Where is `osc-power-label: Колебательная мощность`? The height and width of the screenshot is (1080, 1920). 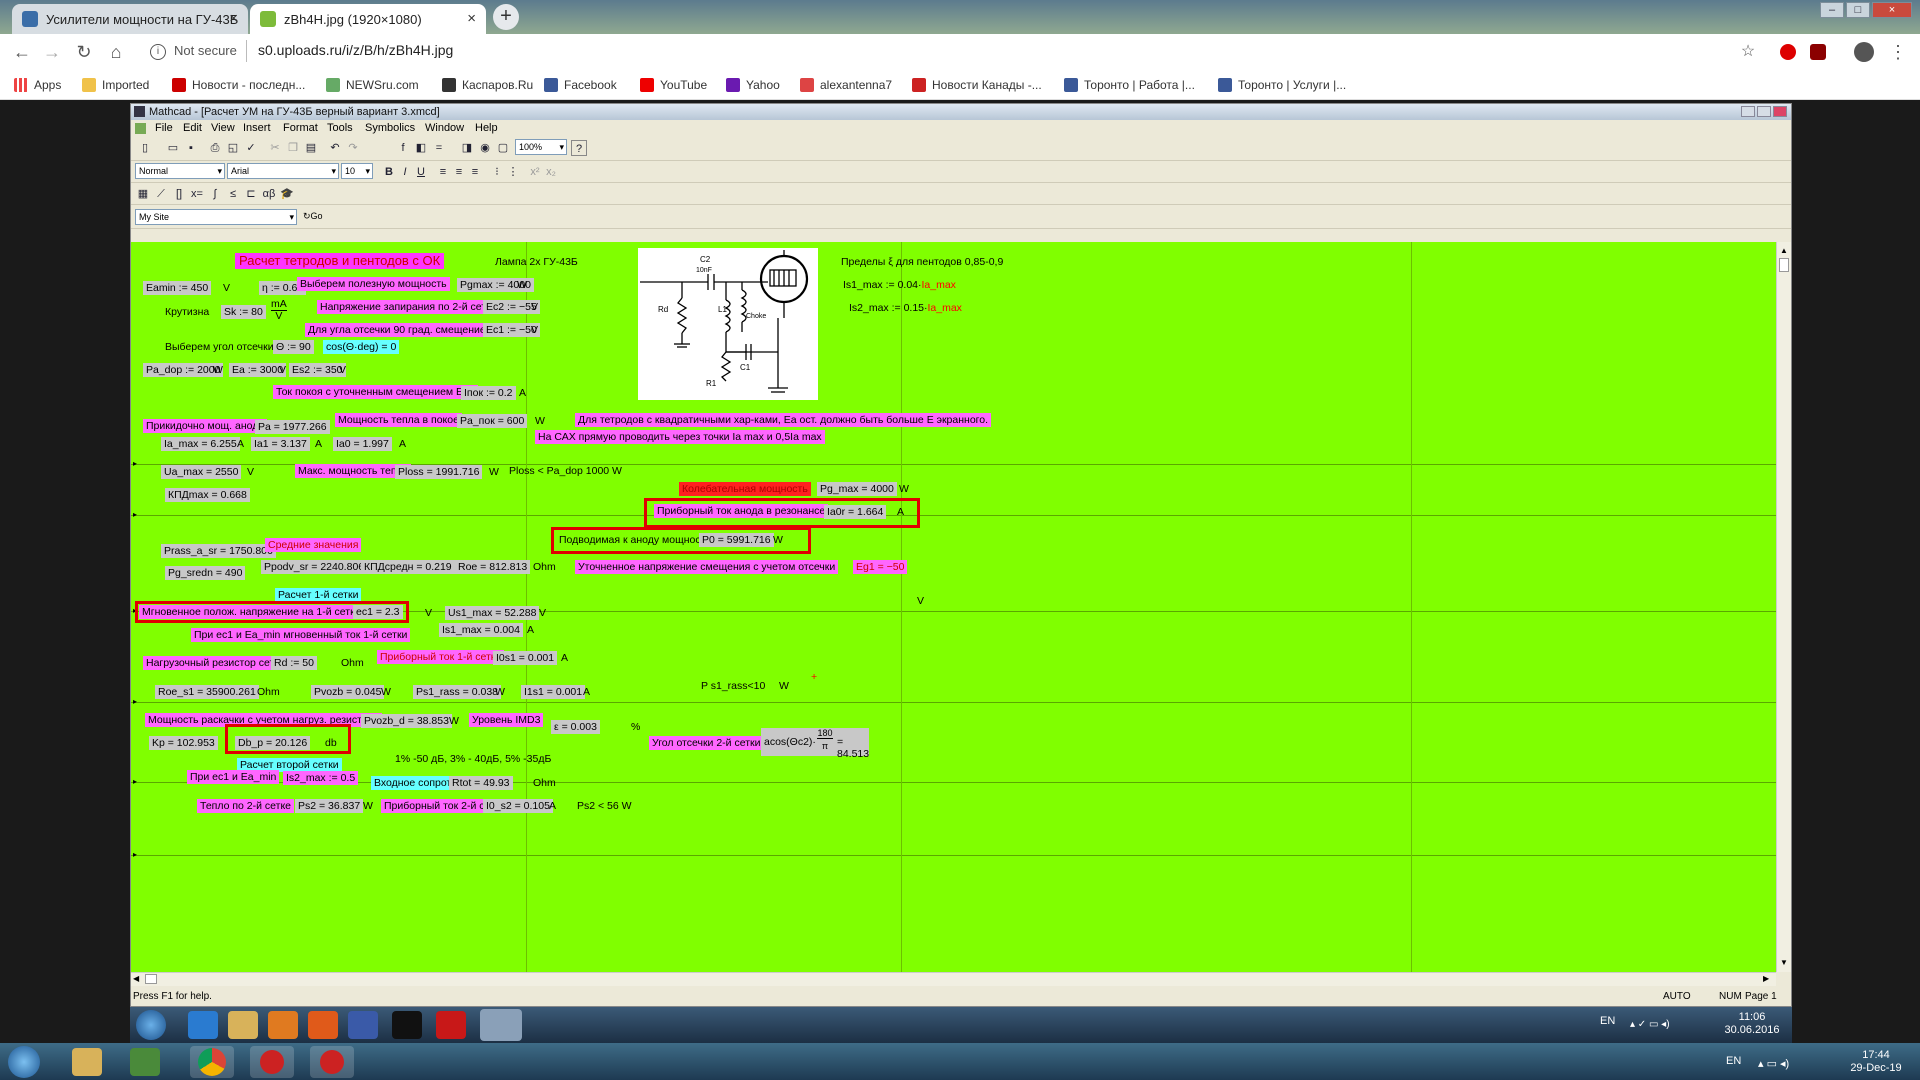
osc-power-label: Колебательная мощность is located at coordinates (745, 489).